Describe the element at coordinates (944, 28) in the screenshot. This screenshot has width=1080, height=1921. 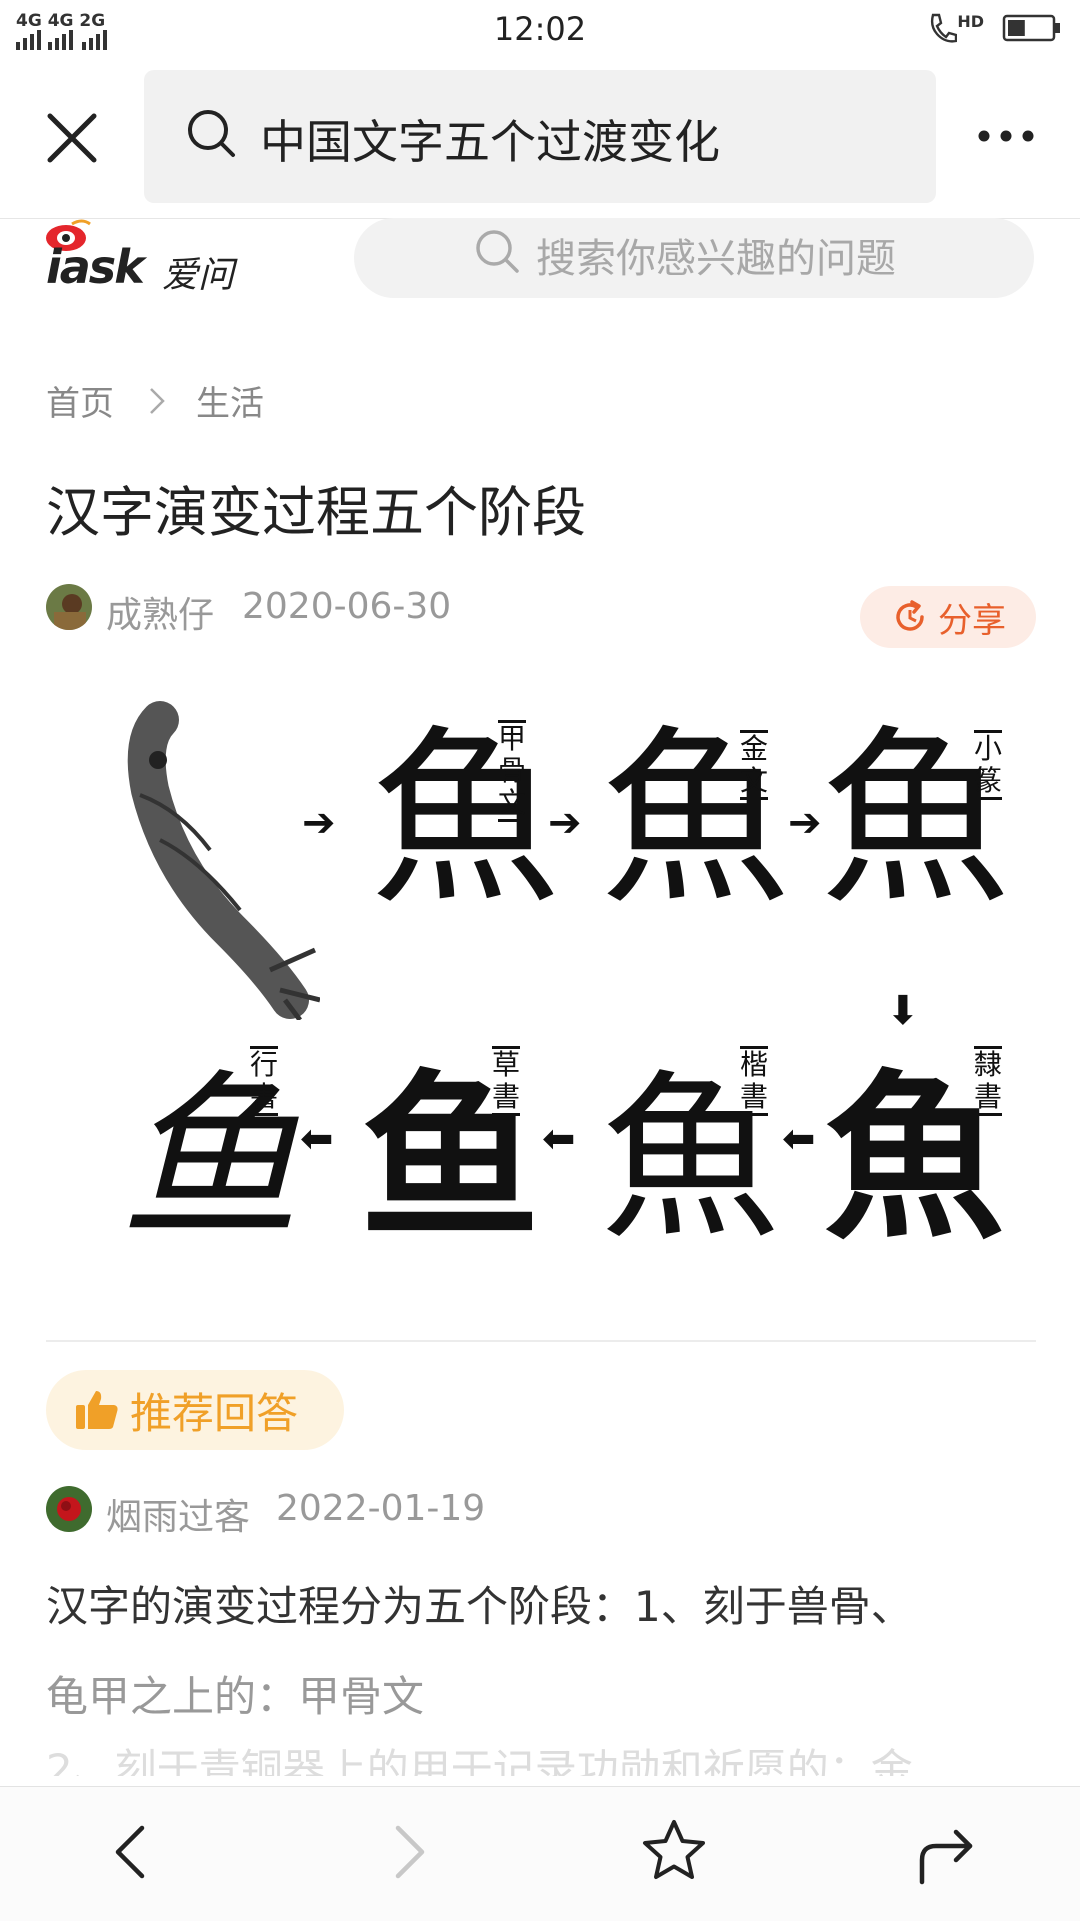
I see `phone-icon` at that location.